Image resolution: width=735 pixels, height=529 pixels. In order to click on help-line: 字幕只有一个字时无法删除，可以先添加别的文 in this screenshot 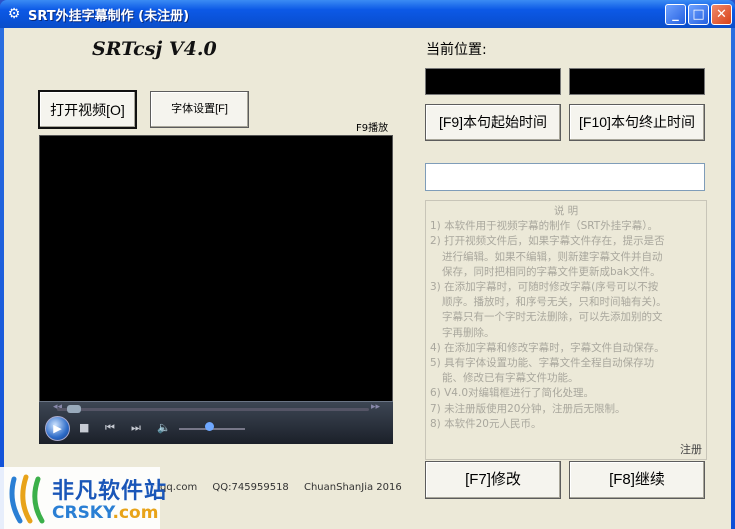, I will do `click(552, 317)`.